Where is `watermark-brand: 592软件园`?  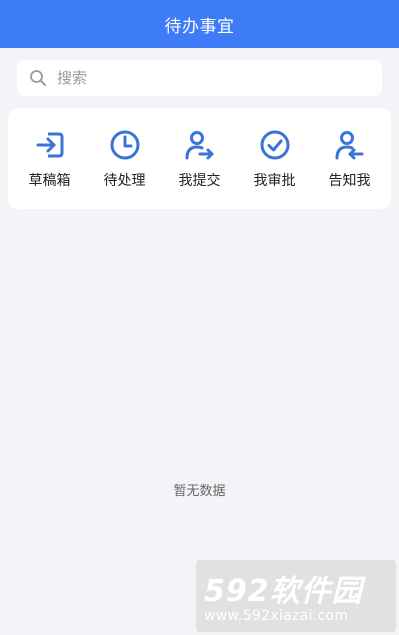 watermark-brand: 592软件园 is located at coordinates (283, 591).